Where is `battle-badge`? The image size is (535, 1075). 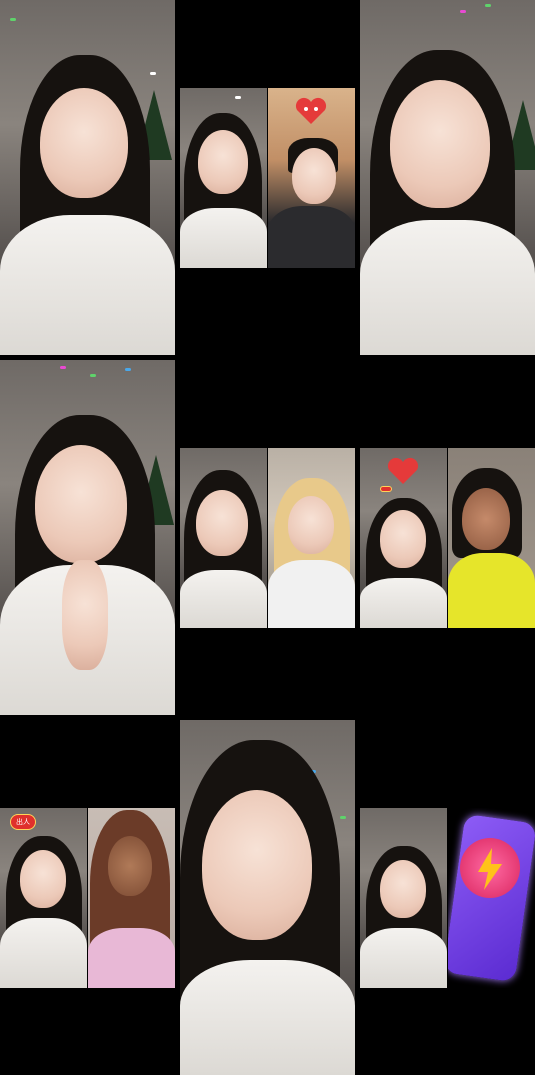 battle-badge is located at coordinates (386, 489).